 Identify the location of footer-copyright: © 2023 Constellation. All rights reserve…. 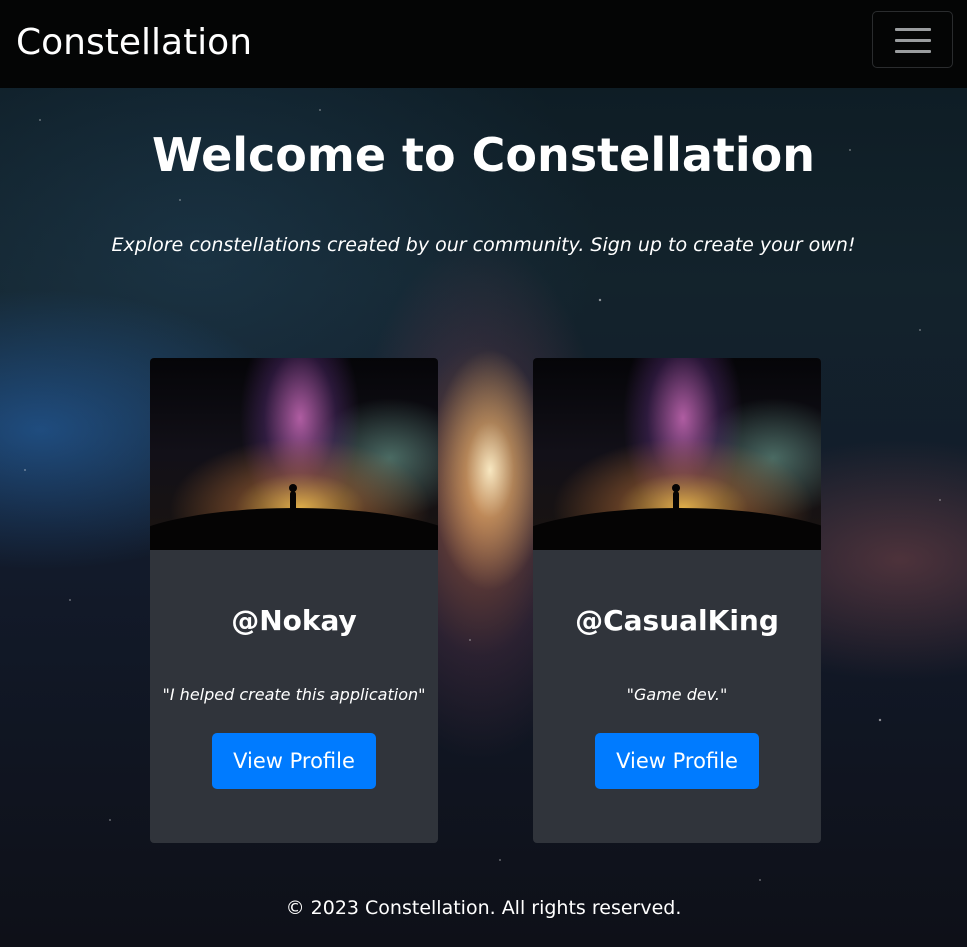
(483, 908).